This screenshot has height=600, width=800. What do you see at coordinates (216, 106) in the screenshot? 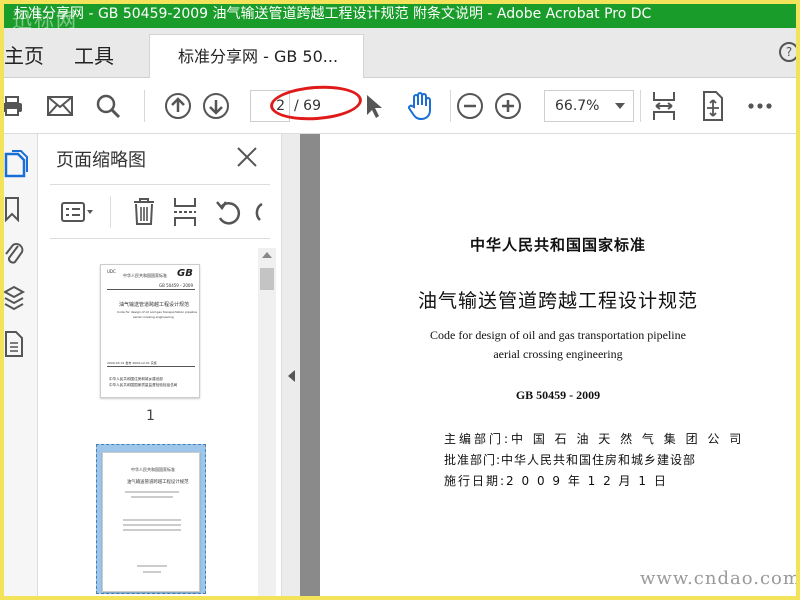
I see `next-page-icon` at bounding box center [216, 106].